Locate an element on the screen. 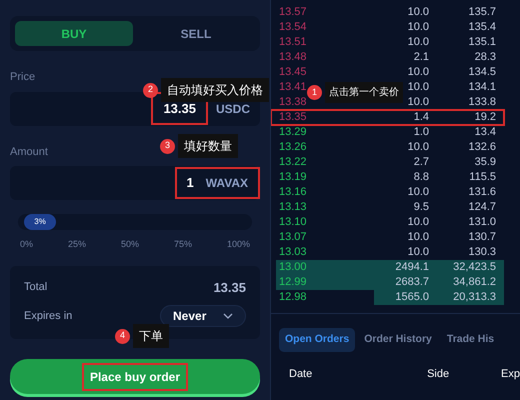  side-tab: BUY is located at coordinates (74, 33).